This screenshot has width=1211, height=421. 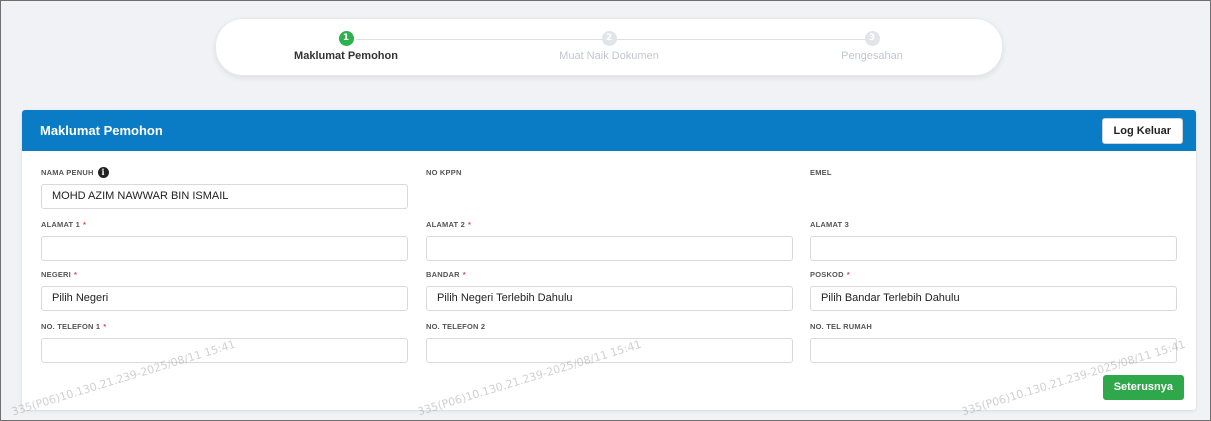 What do you see at coordinates (224, 298) in the screenshot?
I see `negeri-select: Pilih Negeri` at bounding box center [224, 298].